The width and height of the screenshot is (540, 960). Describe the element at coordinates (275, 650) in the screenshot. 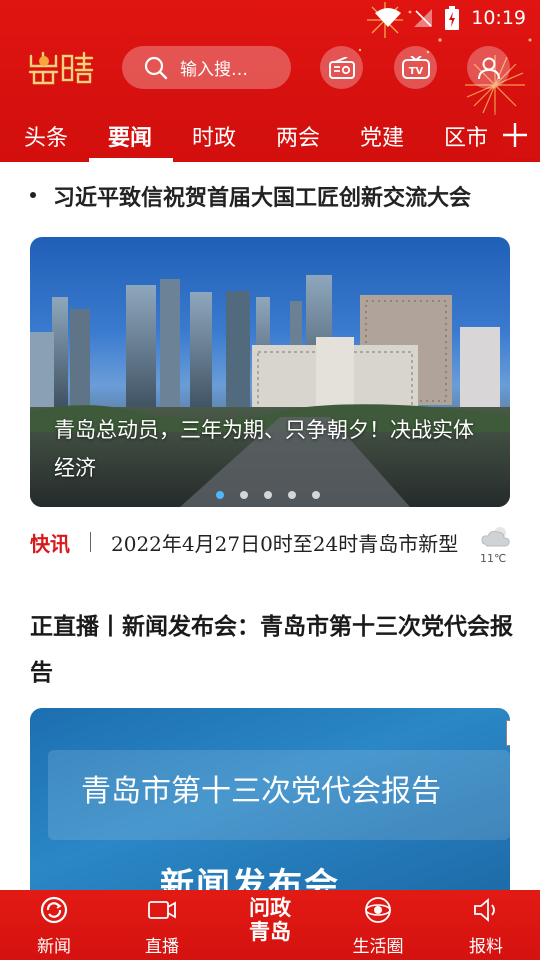

I see `article-title: 正直播丨新闻发布会：青岛市第十三次党代会报告` at that location.